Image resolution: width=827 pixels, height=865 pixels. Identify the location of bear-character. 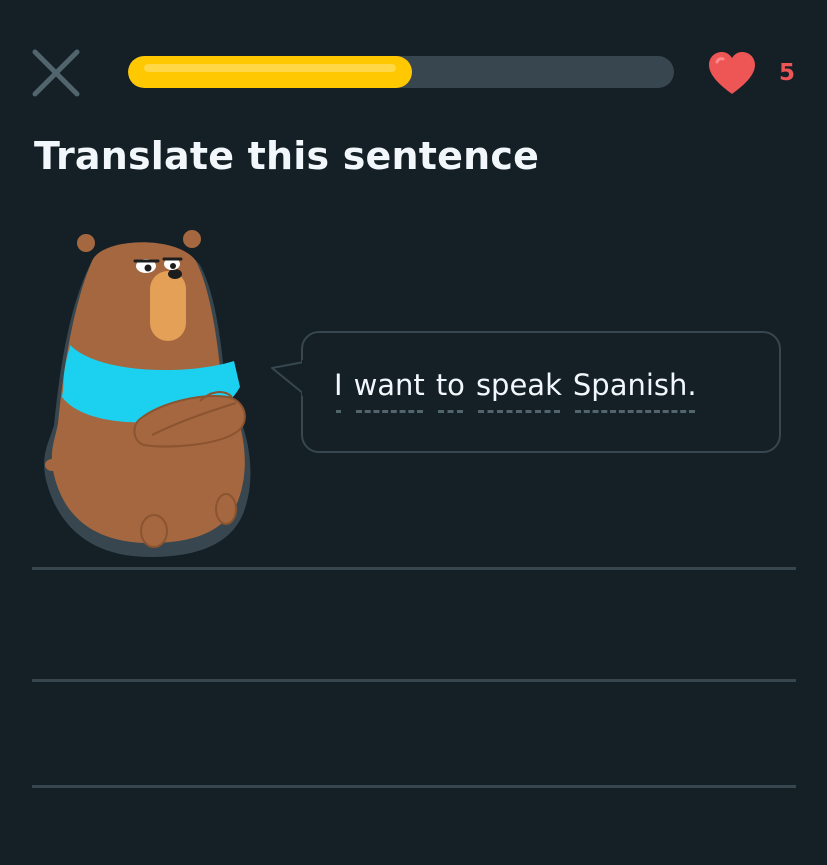
(147, 394).